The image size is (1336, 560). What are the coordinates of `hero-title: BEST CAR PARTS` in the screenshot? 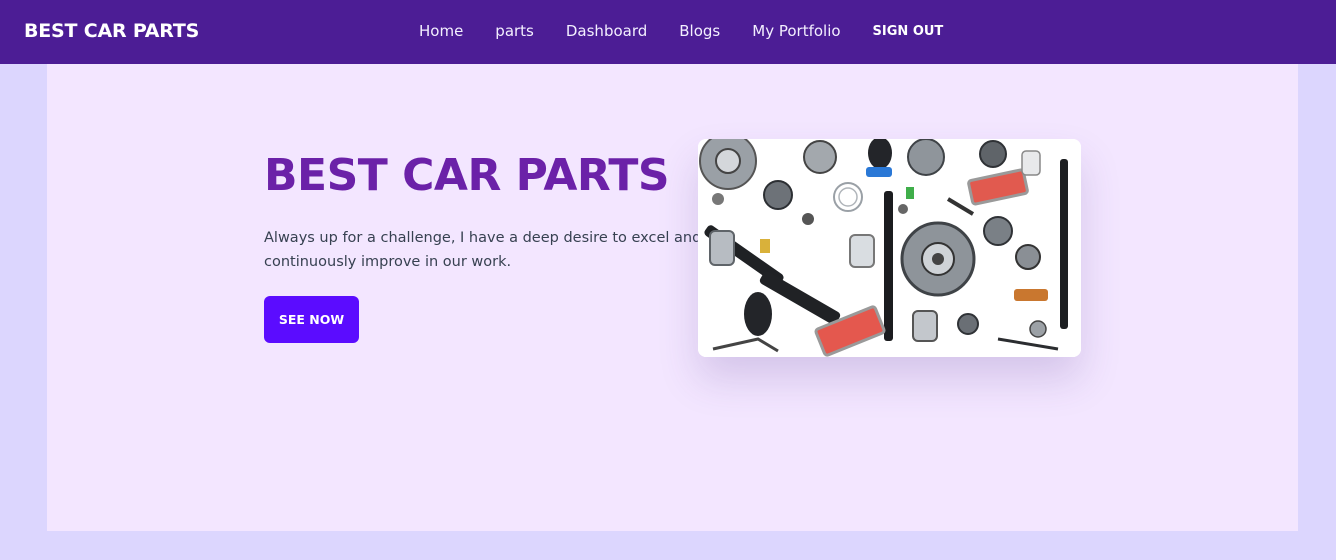 It's located at (467, 175).